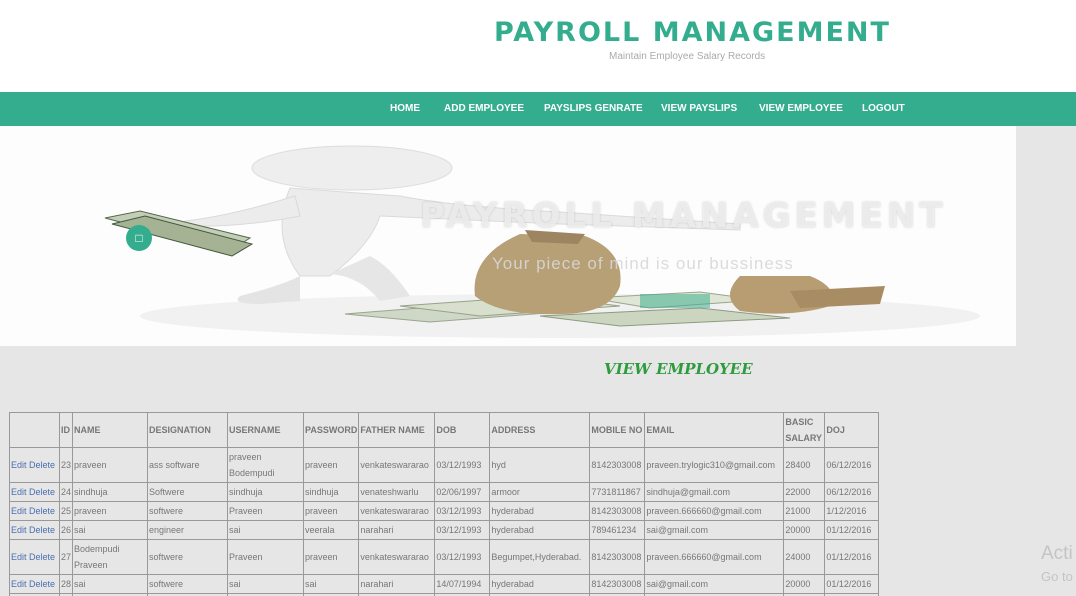  I want to click on table-cell: 23, so click(66, 465).